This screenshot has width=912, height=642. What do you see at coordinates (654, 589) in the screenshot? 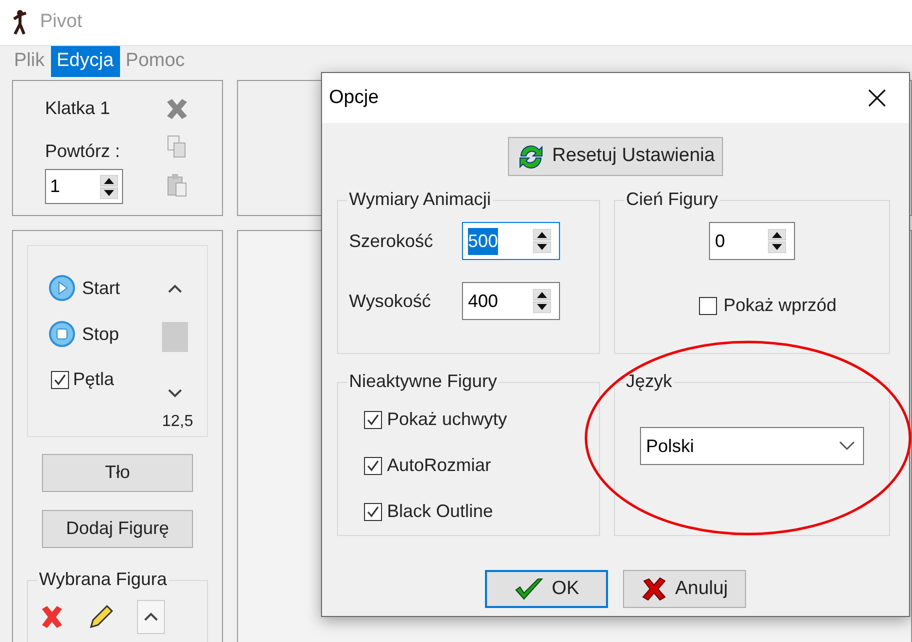
I see `cross-icon` at bounding box center [654, 589].